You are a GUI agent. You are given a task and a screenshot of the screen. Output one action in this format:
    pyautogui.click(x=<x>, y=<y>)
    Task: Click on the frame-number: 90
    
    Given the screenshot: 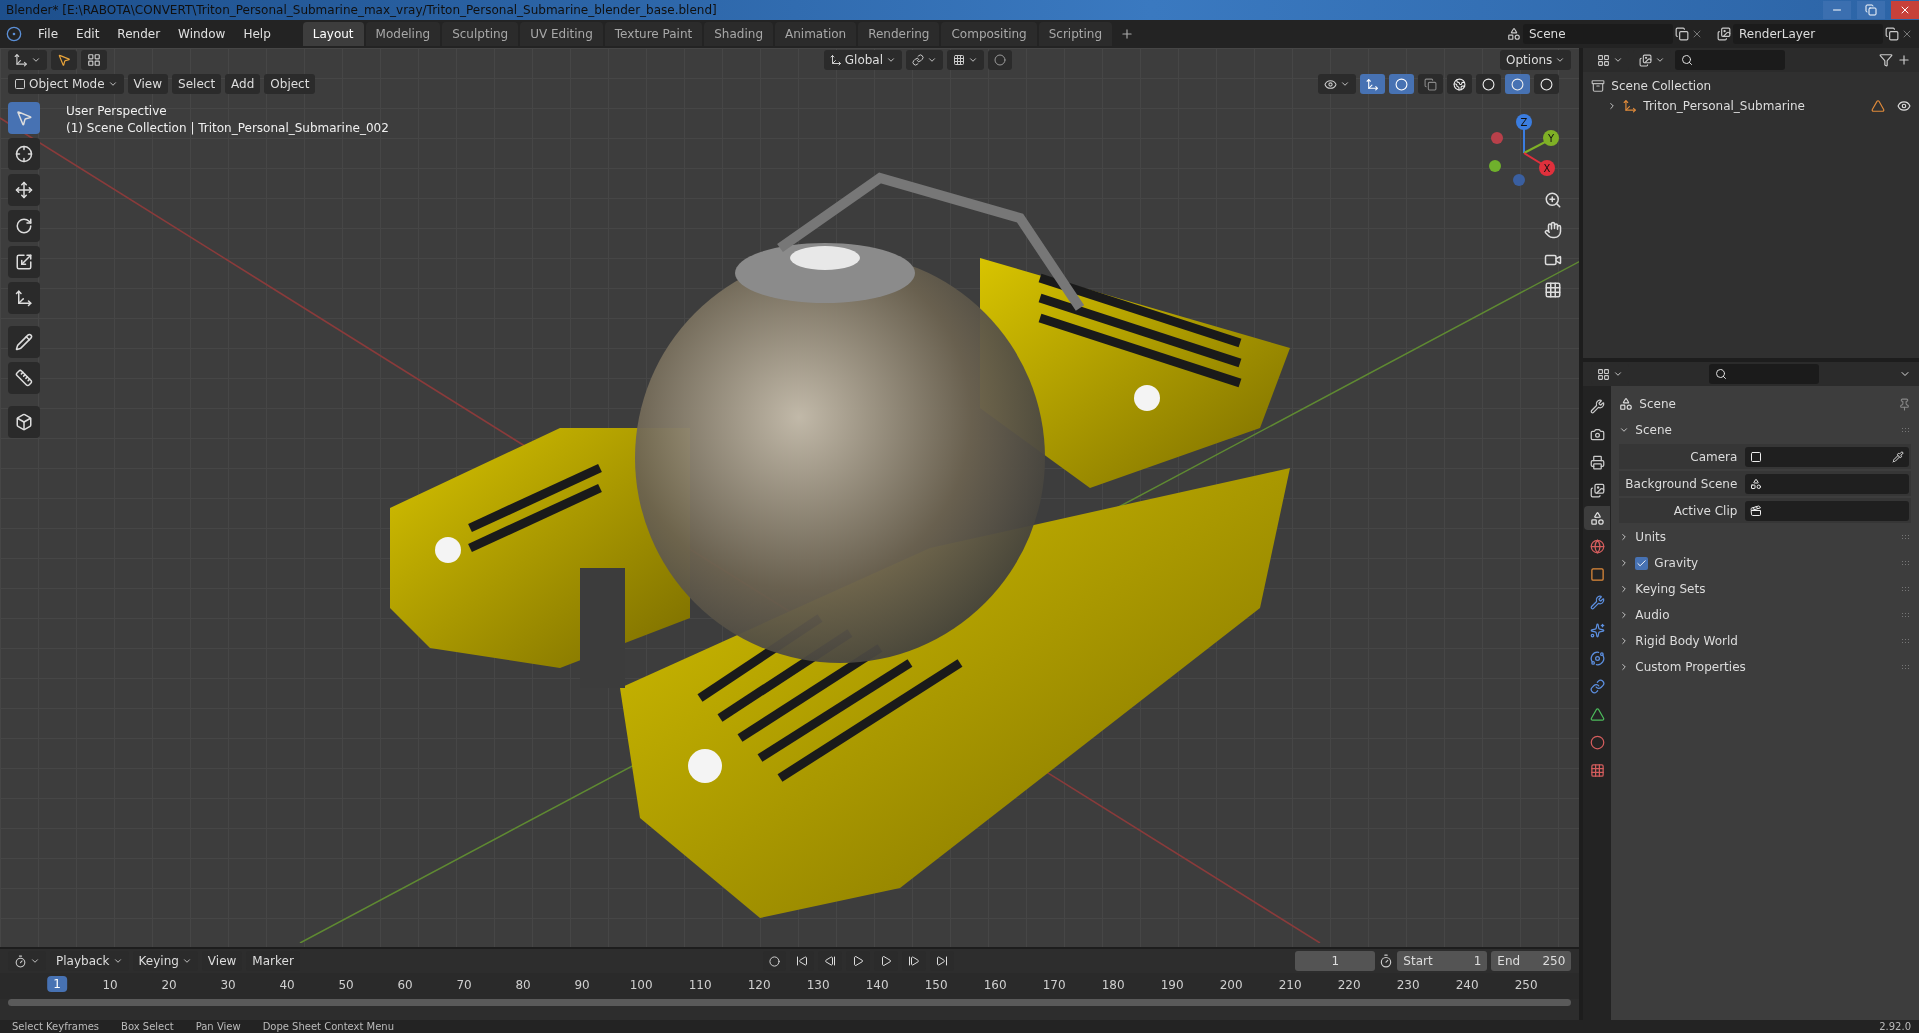 What is the action you would take?
    pyautogui.click(x=582, y=985)
    